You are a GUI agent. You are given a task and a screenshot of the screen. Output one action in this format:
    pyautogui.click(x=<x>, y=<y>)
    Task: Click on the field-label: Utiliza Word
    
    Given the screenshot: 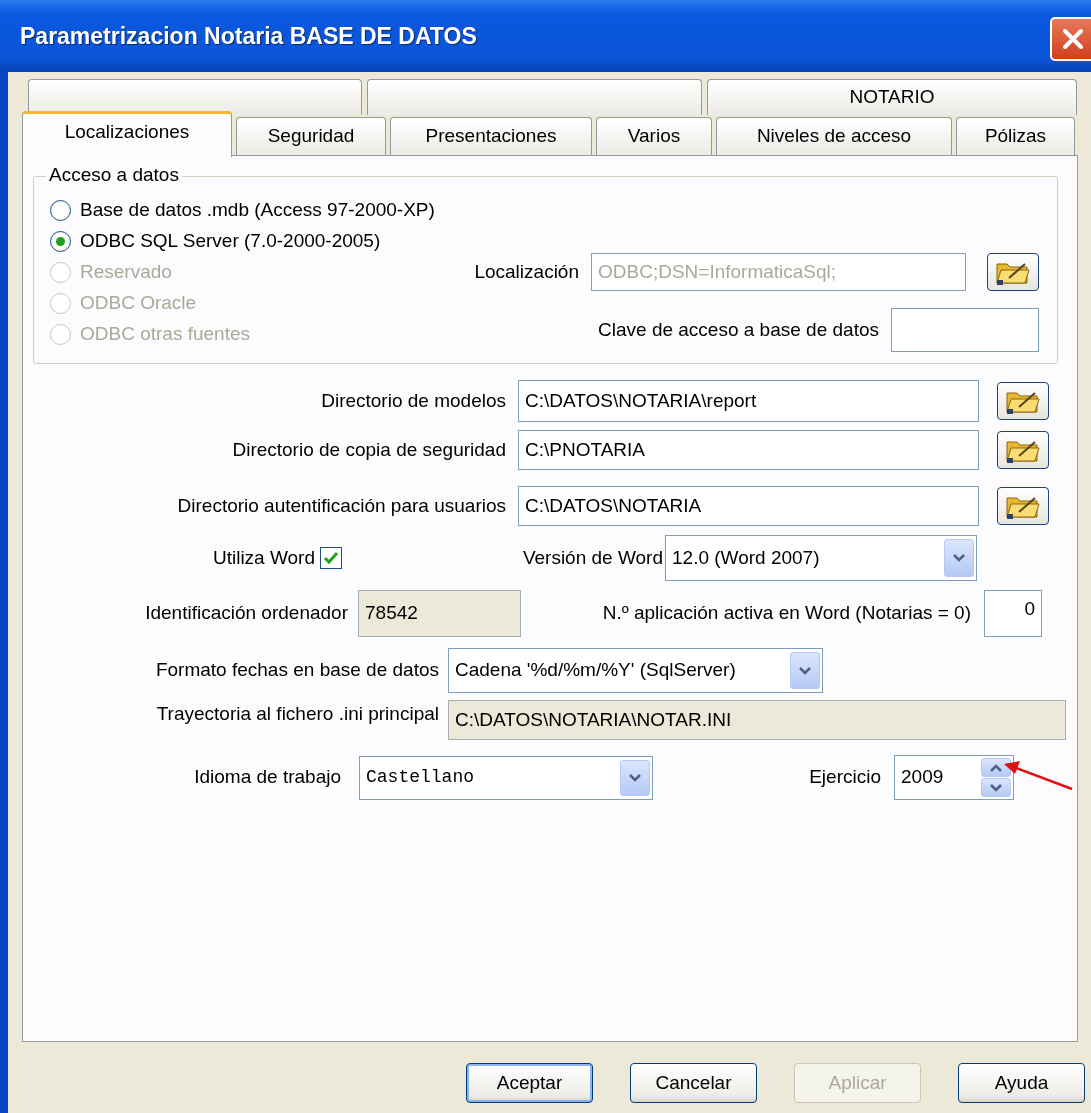 What is the action you would take?
    pyautogui.click(x=263, y=557)
    